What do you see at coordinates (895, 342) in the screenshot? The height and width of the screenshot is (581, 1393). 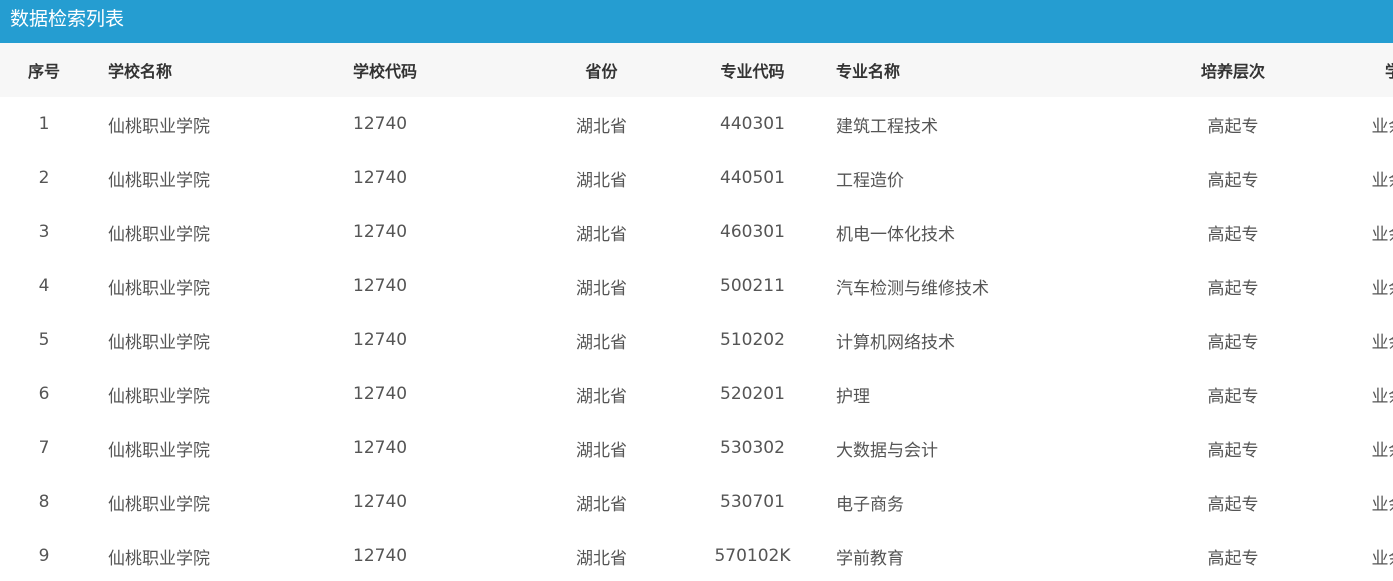 I see `cell-major-name: 计算机网络技术` at bounding box center [895, 342].